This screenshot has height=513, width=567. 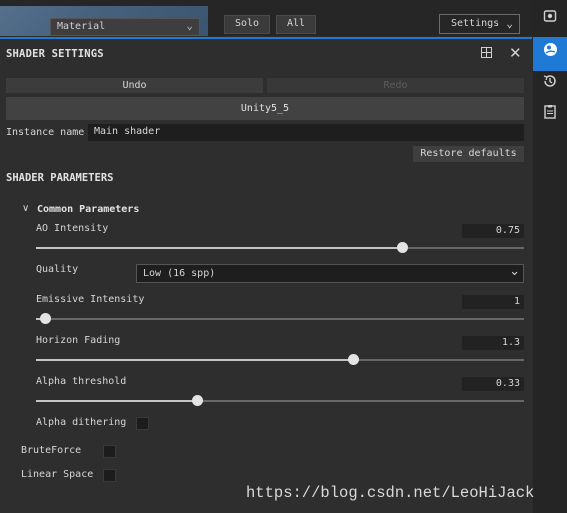 What do you see at coordinates (78, 340) in the screenshot?
I see `horizon-fading-label: Horizon Fading` at bounding box center [78, 340].